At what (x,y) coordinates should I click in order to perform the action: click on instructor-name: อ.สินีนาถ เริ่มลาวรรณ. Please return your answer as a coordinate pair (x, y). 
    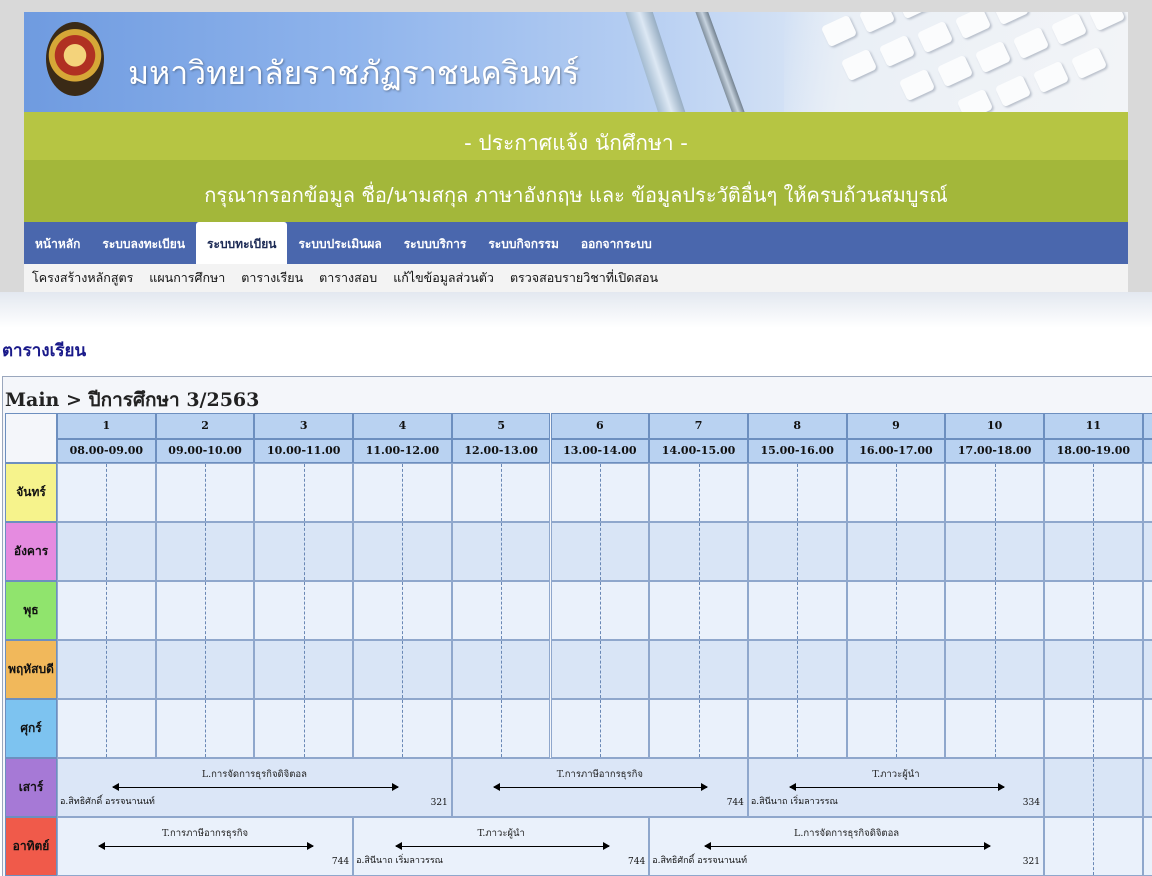
    Looking at the image, I should click on (400, 861).